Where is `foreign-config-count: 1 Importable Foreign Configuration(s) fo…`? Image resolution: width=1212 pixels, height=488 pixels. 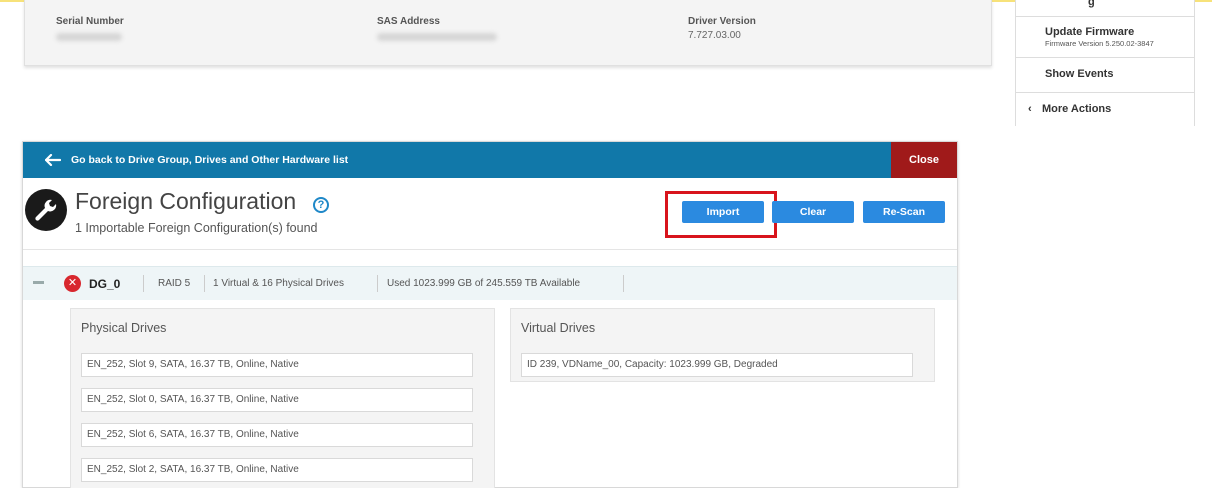 foreign-config-count: 1 Importable Foreign Configuration(s) fo… is located at coordinates (196, 228).